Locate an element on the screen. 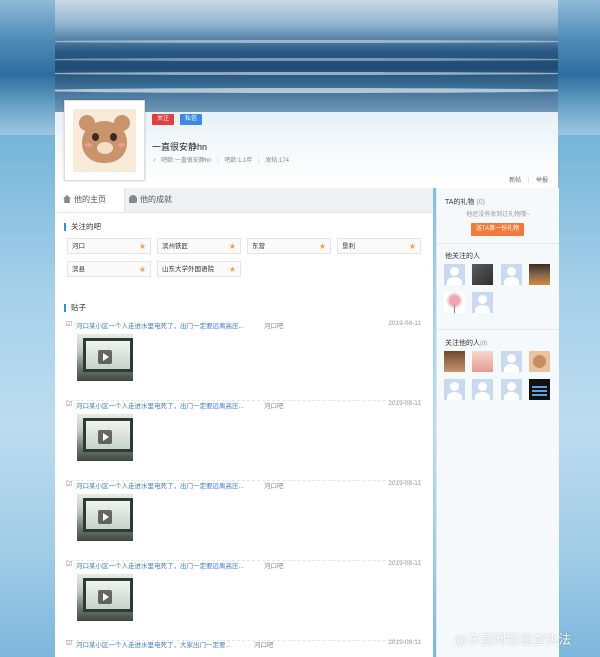 This screenshot has height=657, width=600. bar-age: 吧龄:1.1年 is located at coordinates (238, 161).